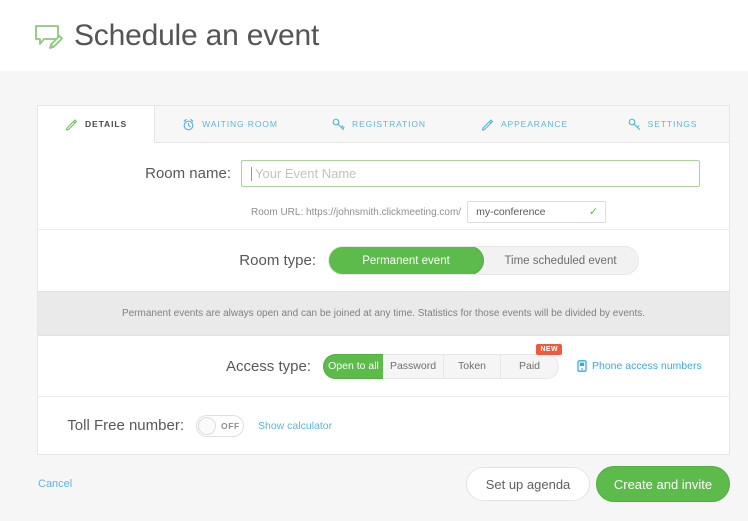 The width and height of the screenshot is (748, 521). What do you see at coordinates (472, 366) in the screenshot?
I see `access-type-option-token: Token` at bounding box center [472, 366].